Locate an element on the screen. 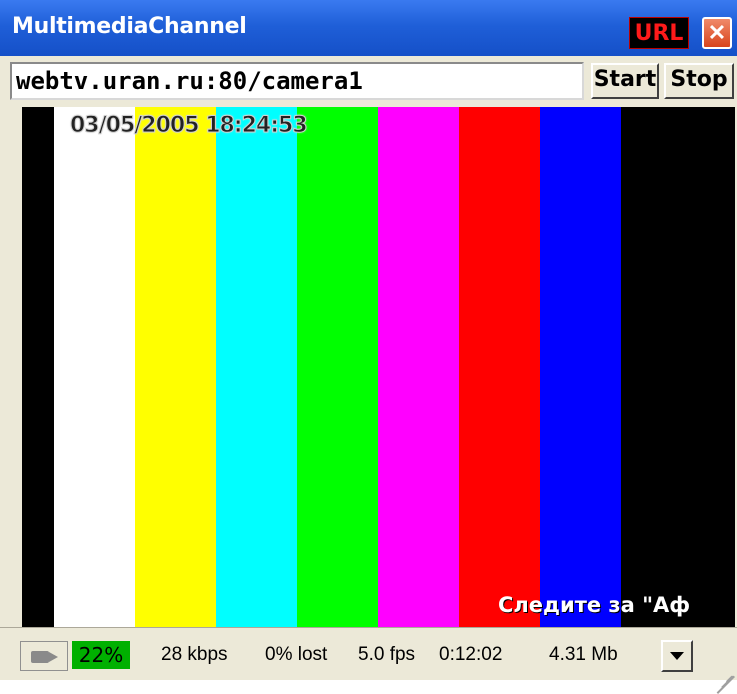 The image size is (737, 694). color-bar-blue is located at coordinates (580, 367).